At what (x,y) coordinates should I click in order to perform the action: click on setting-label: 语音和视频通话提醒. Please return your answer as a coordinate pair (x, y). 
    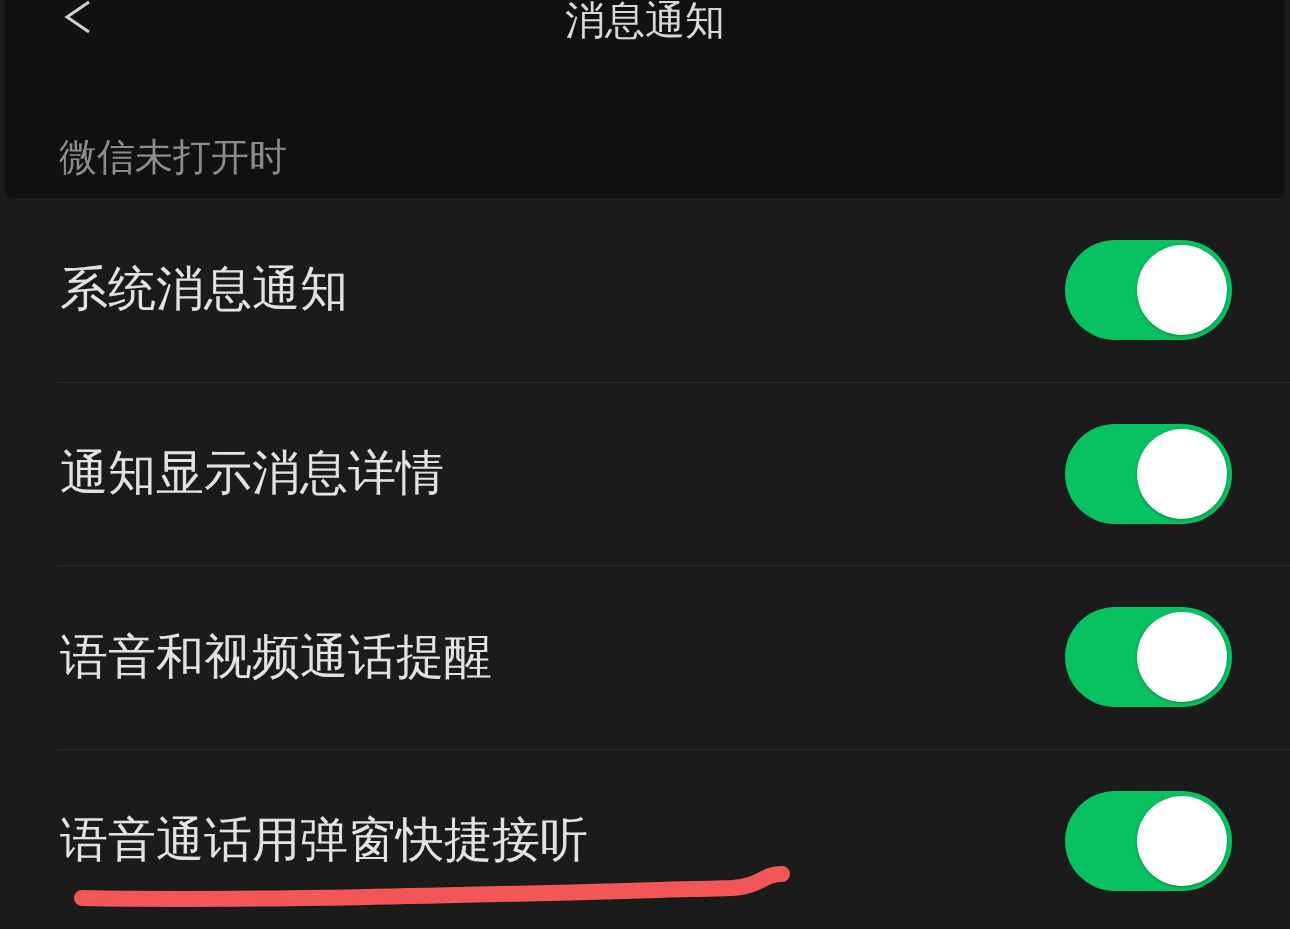
    Looking at the image, I should click on (276, 657).